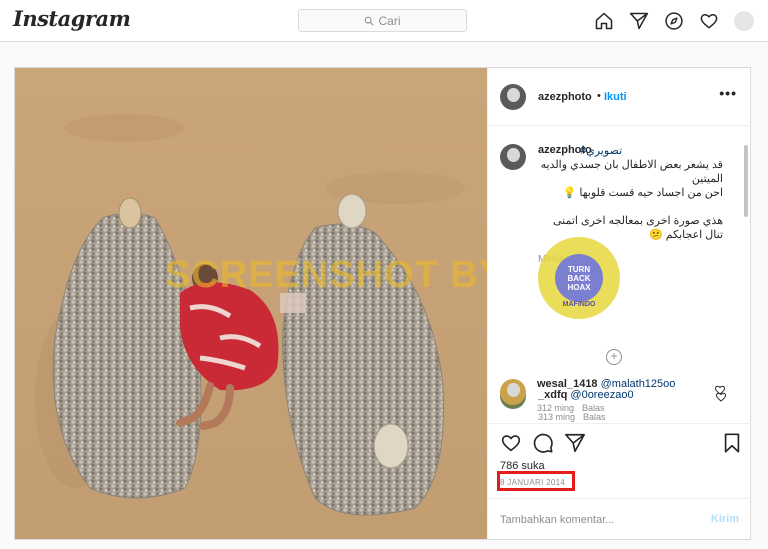 Image resolution: width=768 pixels, height=549 pixels. Describe the element at coordinates (728, 93) in the screenshot. I see `more-options-icon: •••` at that location.